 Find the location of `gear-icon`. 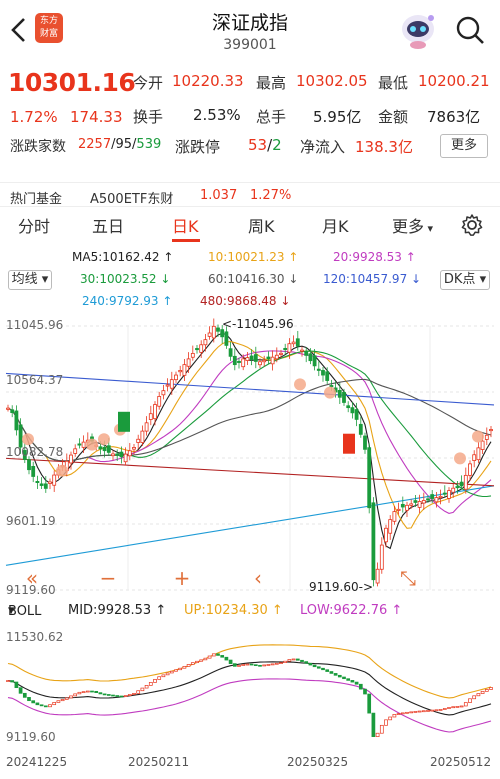

gear-icon is located at coordinates (472, 225).